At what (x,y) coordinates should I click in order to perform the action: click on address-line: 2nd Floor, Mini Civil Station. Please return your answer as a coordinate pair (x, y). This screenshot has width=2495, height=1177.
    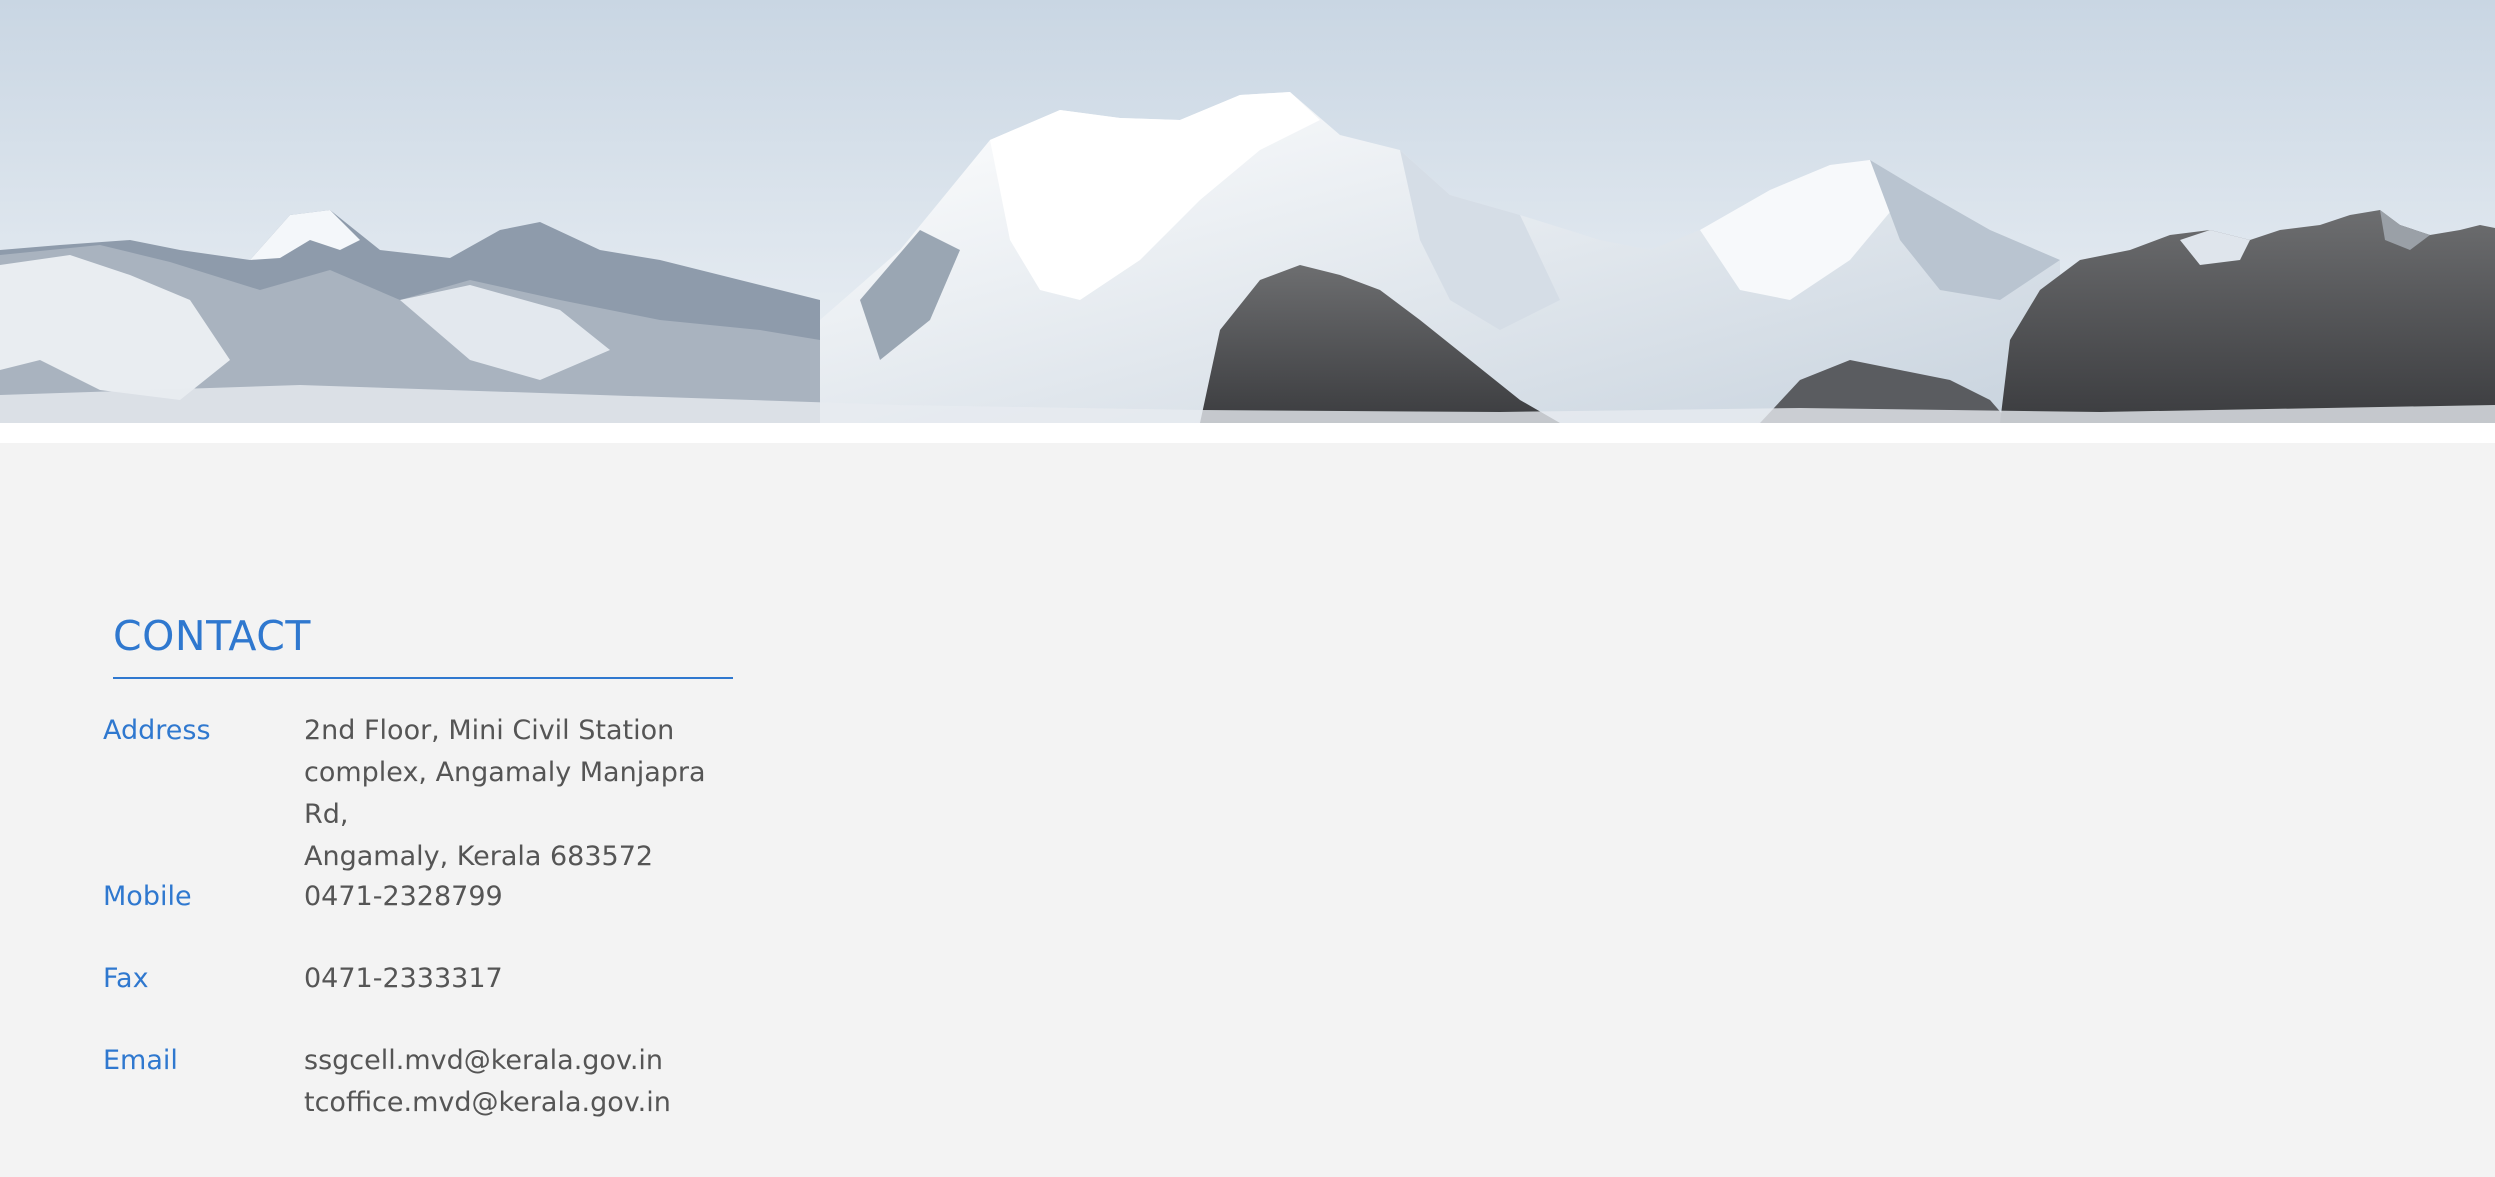
    Looking at the image, I should click on (489, 730).